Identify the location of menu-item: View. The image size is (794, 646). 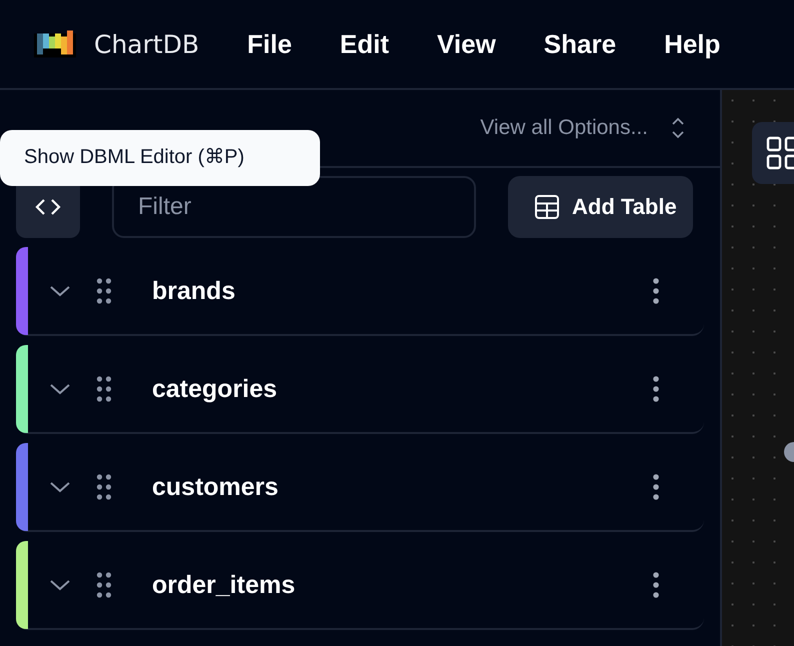
(466, 44).